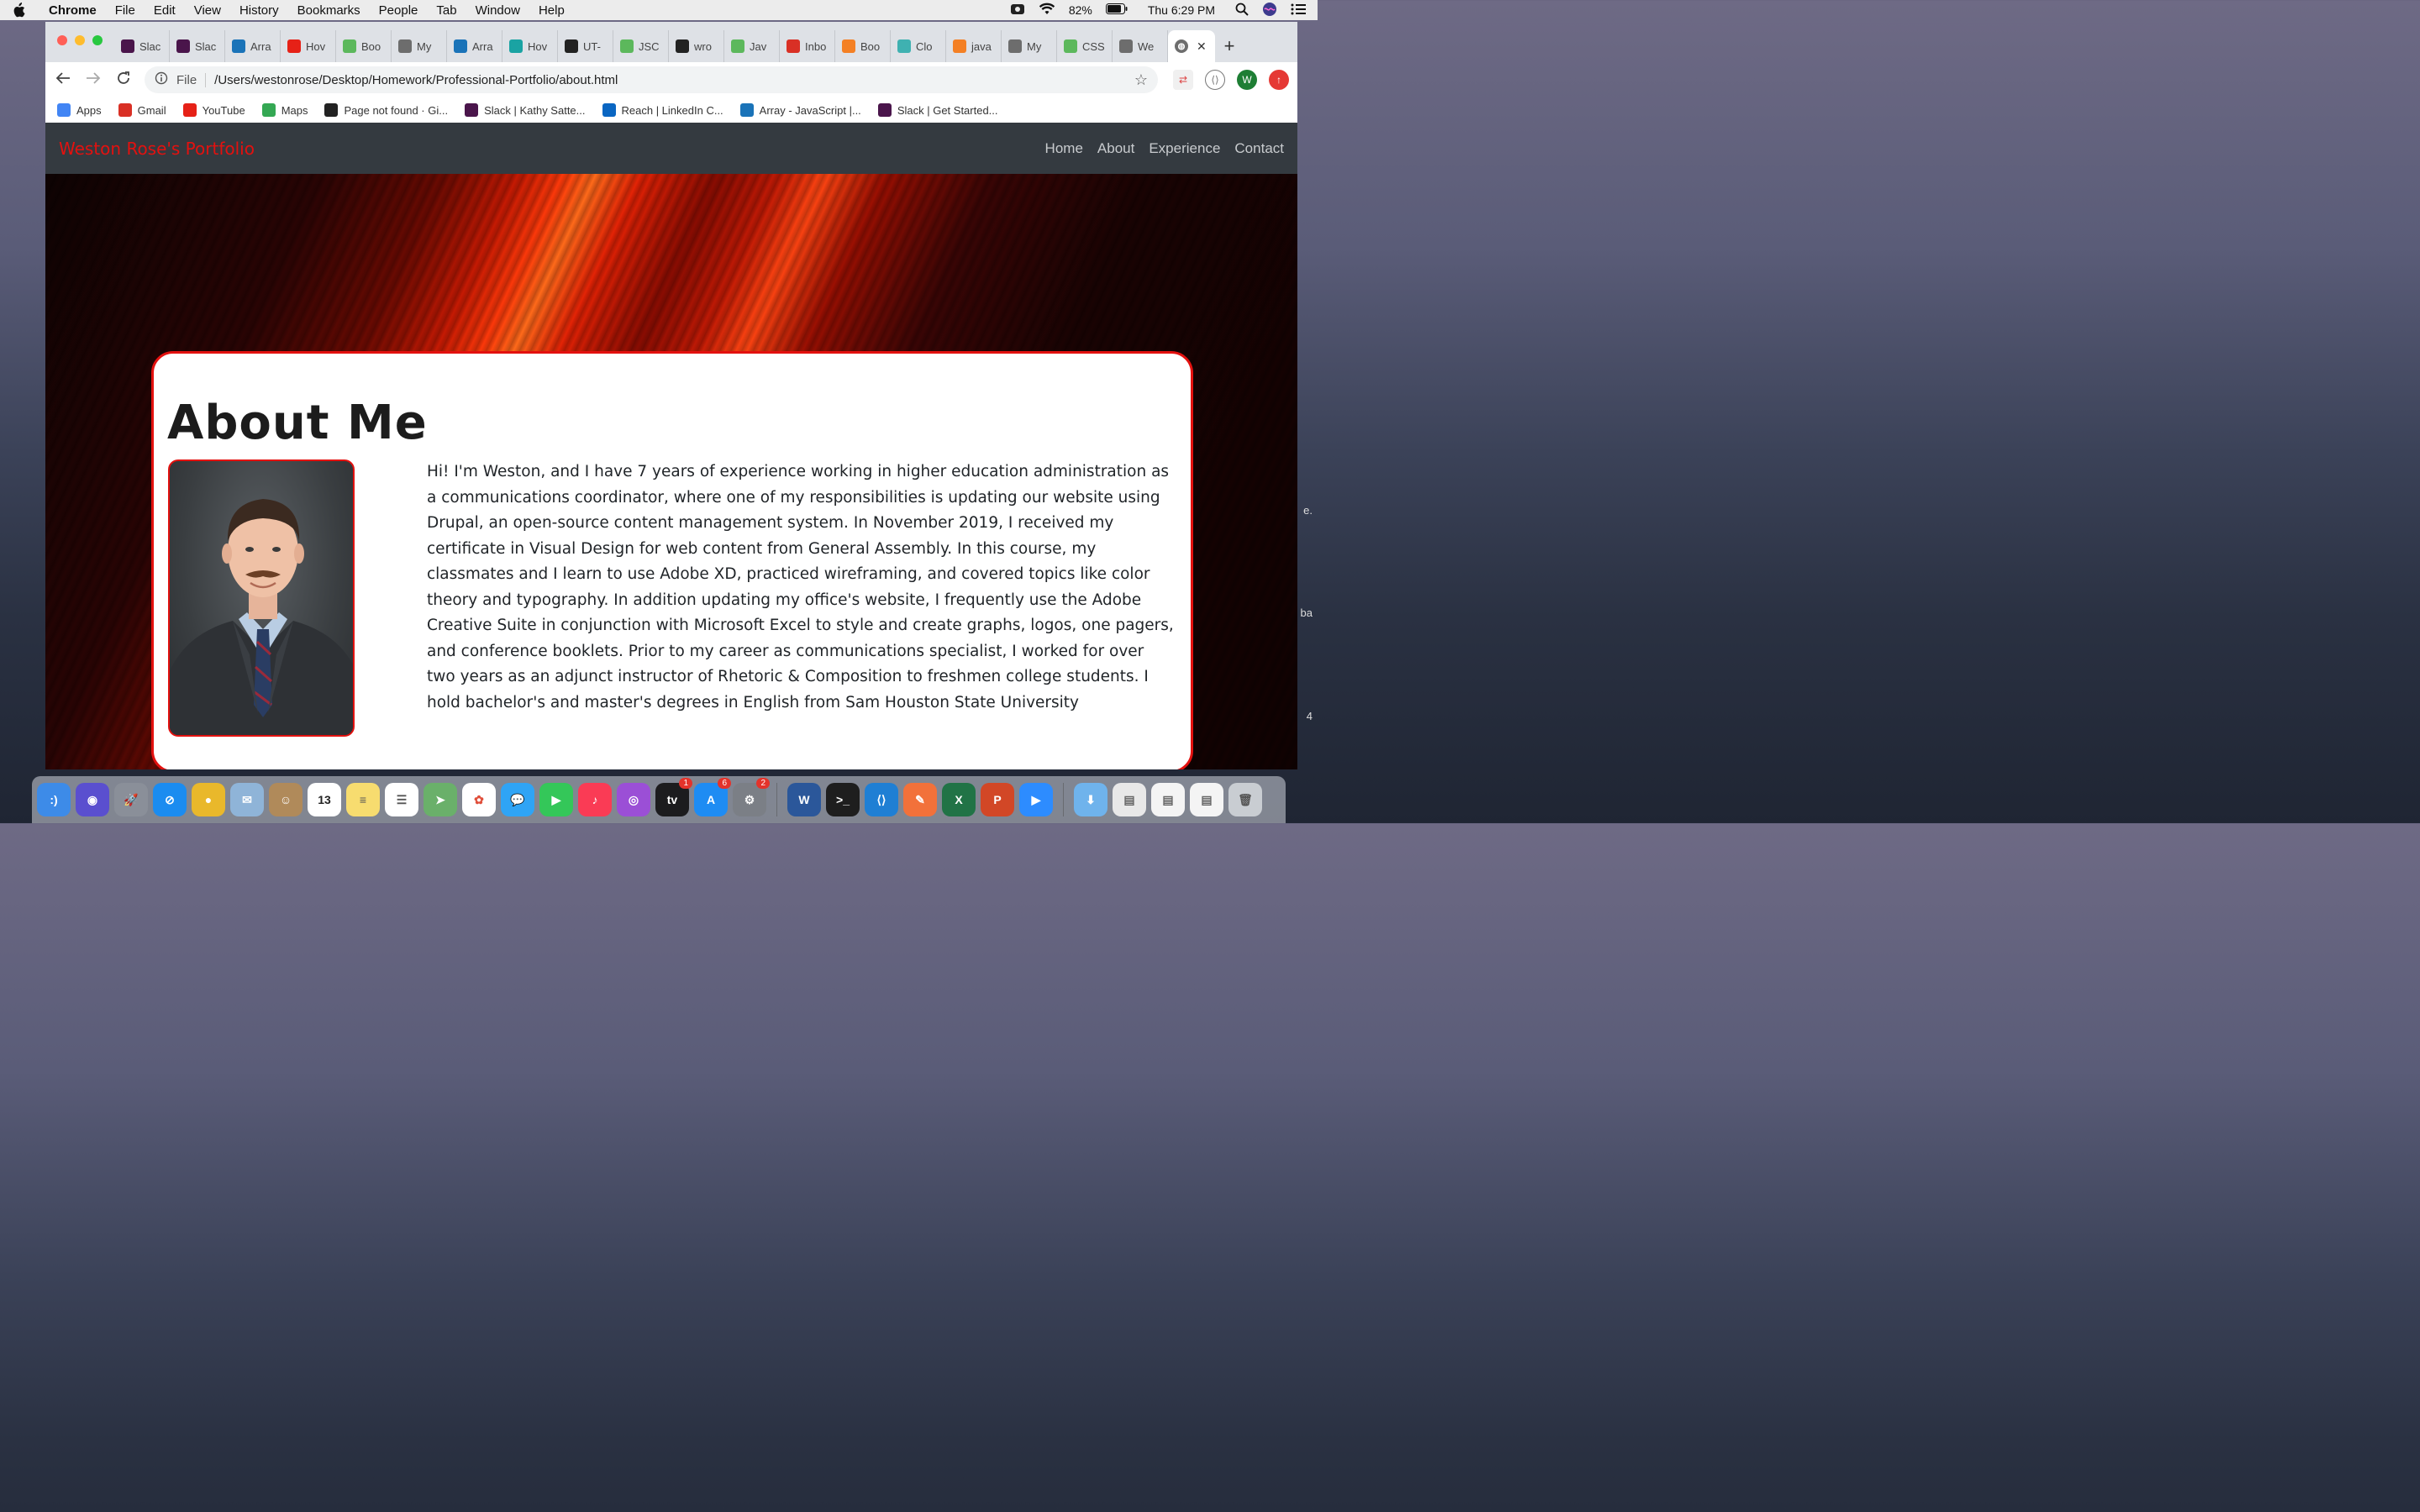 This screenshot has width=2420, height=1512. Describe the element at coordinates (517, 799) in the screenshot. I see `messages-icon: 💬` at that location.